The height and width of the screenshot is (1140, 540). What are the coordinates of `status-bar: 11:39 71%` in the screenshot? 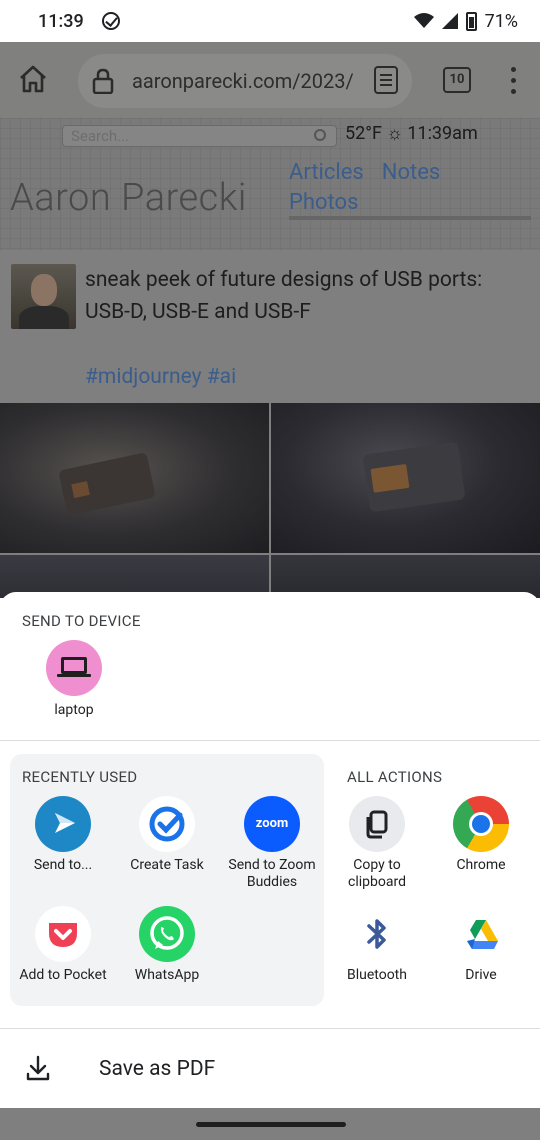 It's located at (270, 21).